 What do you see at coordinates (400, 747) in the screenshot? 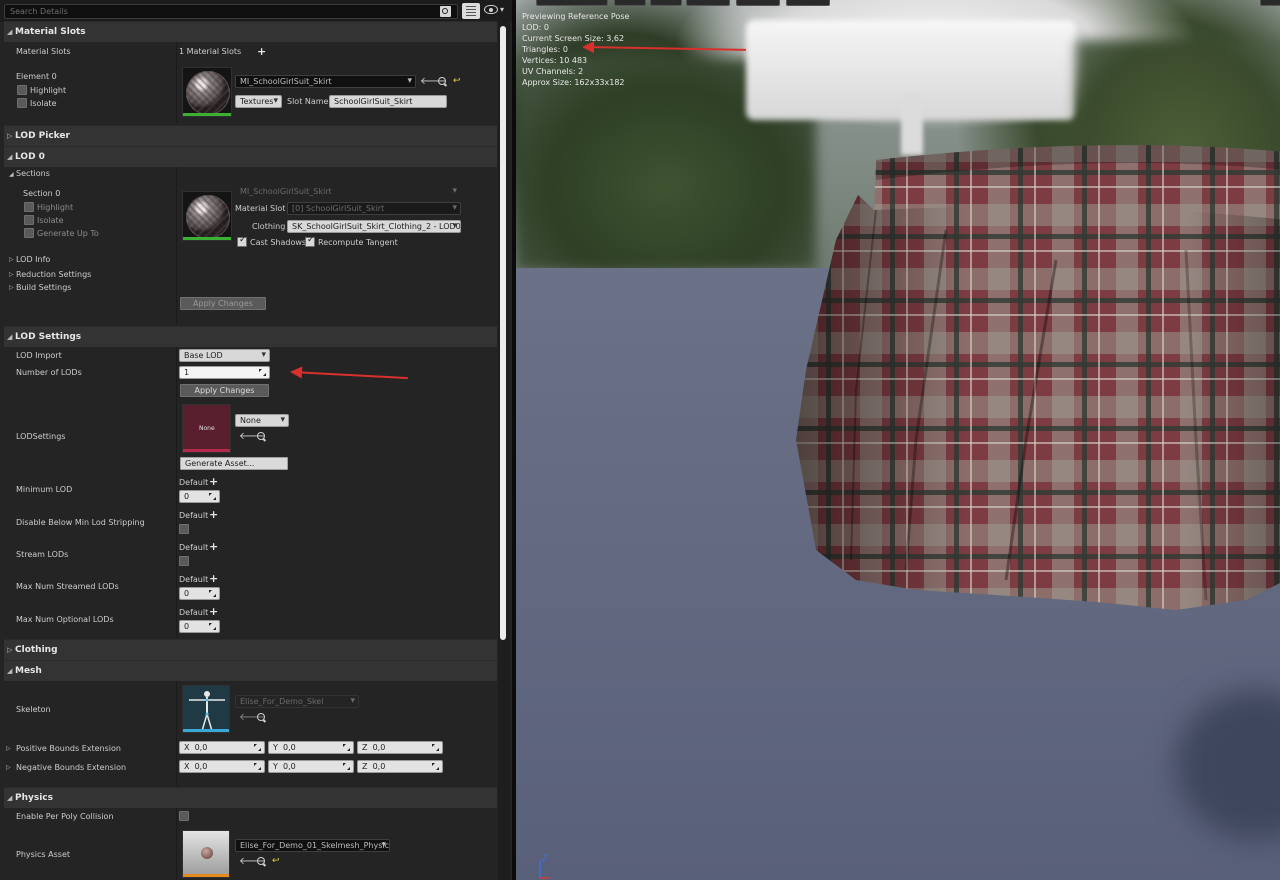
I see `positive-bounds-z-input: Z 0,0` at bounding box center [400, 747].